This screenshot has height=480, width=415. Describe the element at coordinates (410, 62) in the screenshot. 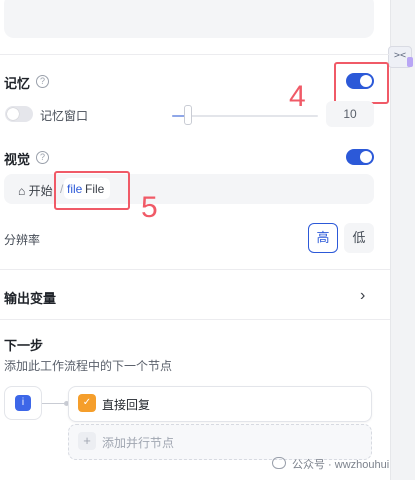

I see `handle-accent` at that location.